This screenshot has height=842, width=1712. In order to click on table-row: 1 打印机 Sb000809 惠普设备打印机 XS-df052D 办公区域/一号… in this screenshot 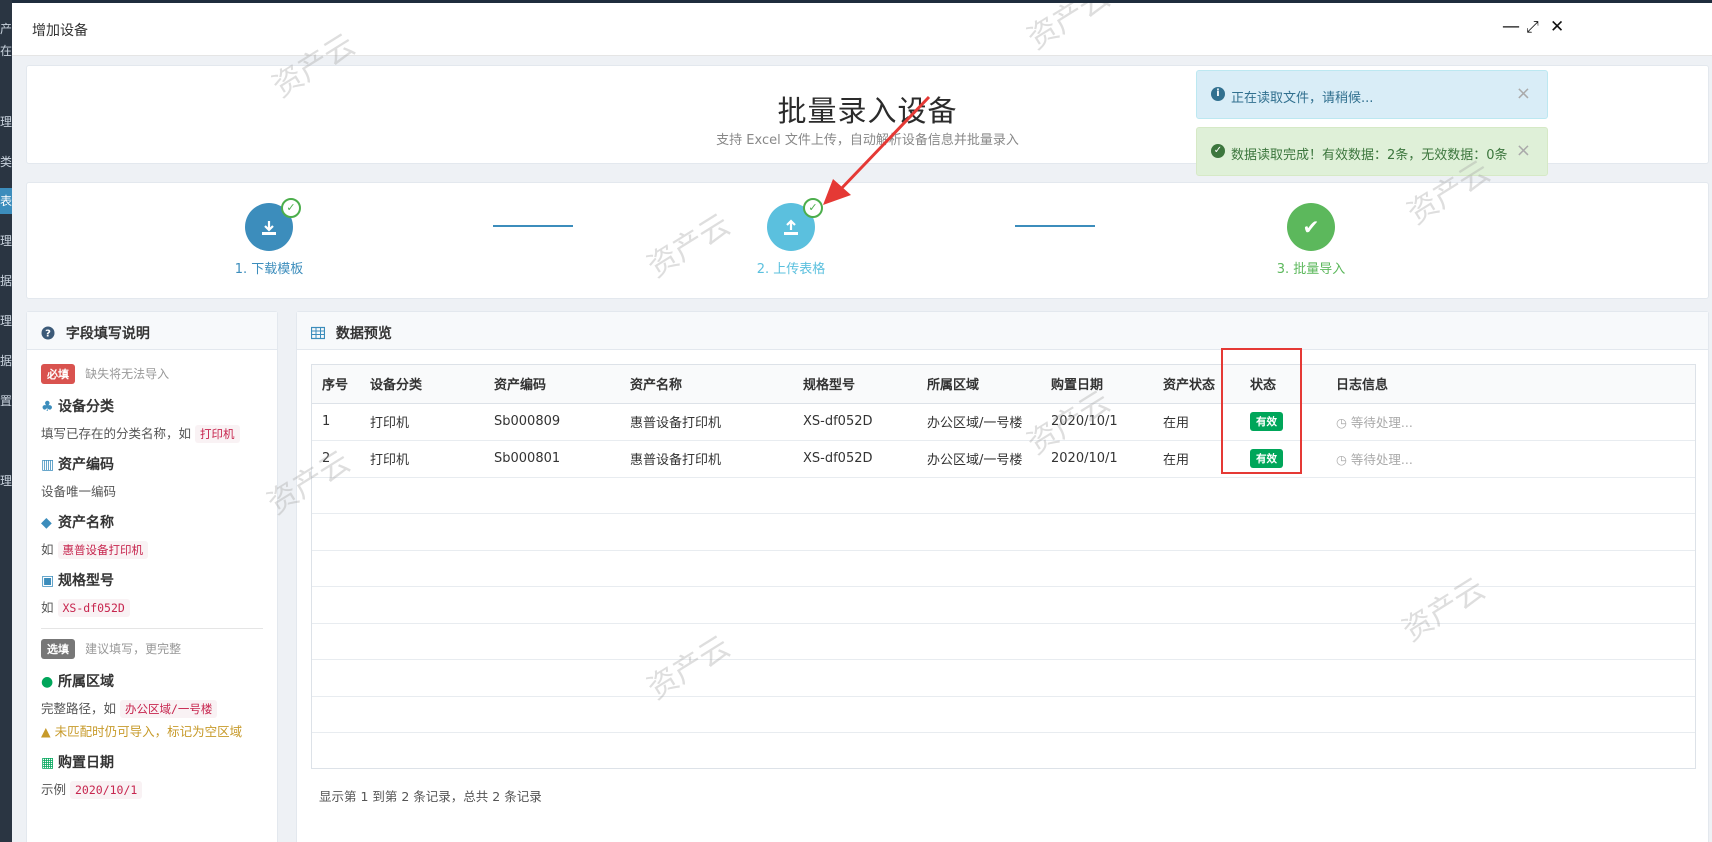, I will do `click(1003, 422)`.